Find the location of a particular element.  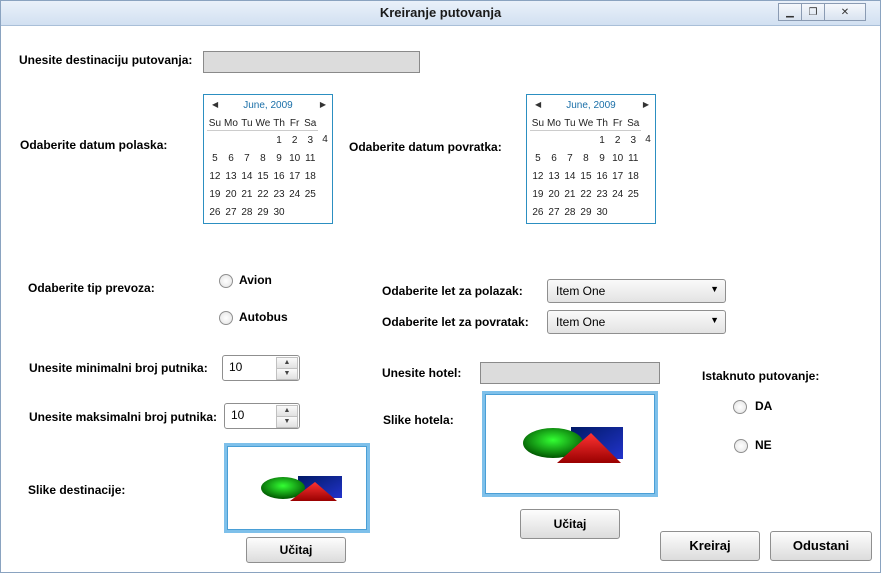

radio-avion is located at coordinates (226, 281).